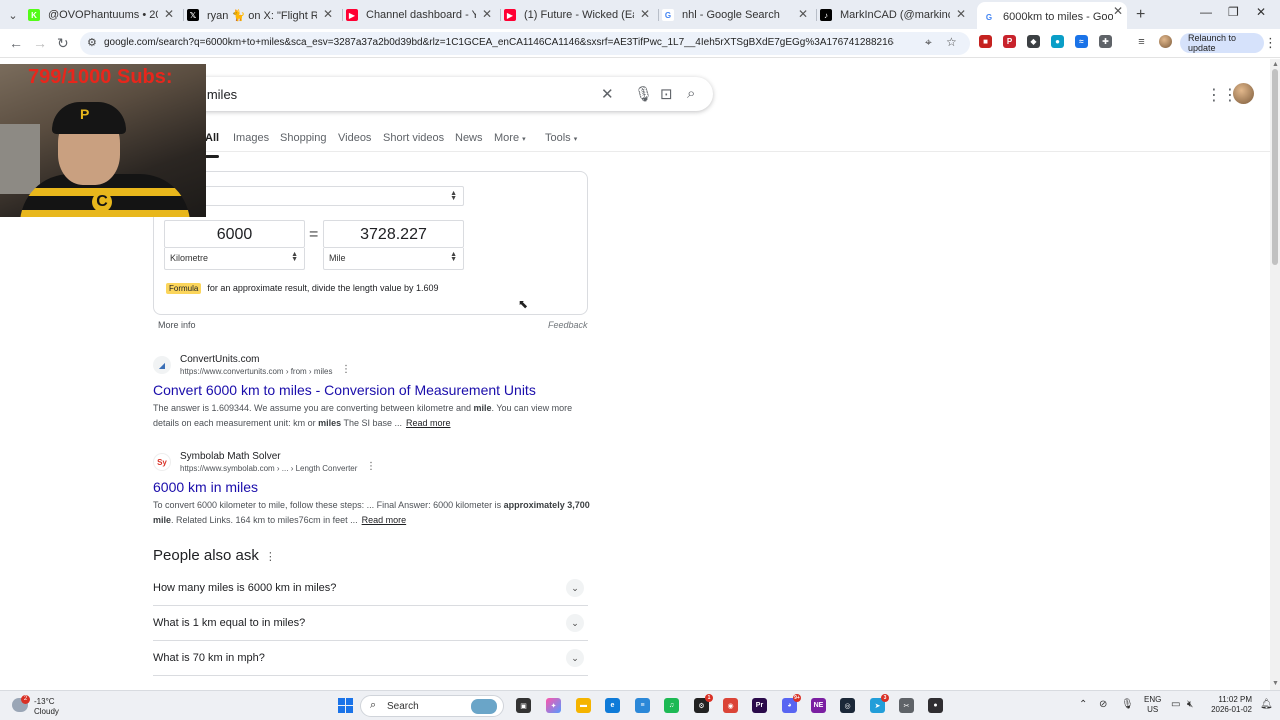 The width and height of the screenshot is (1280, 720). I want to click on scroll-up-icon: ▲, so click(1275, 64).